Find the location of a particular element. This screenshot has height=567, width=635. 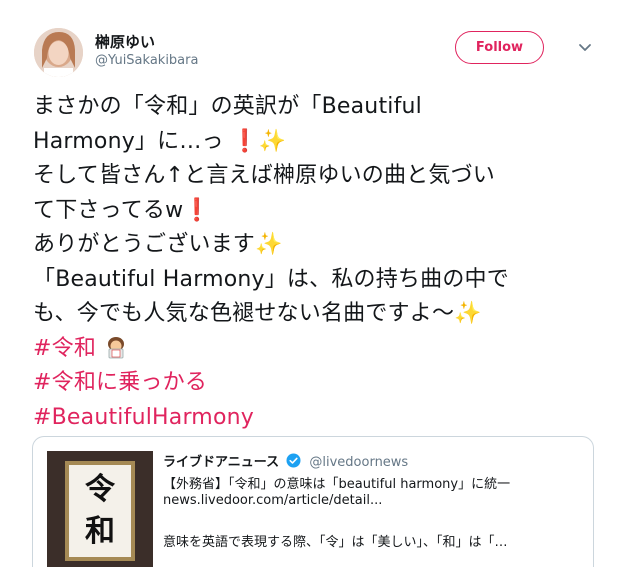

person-reading-emoji-icon is located at coordinates (116, 347).